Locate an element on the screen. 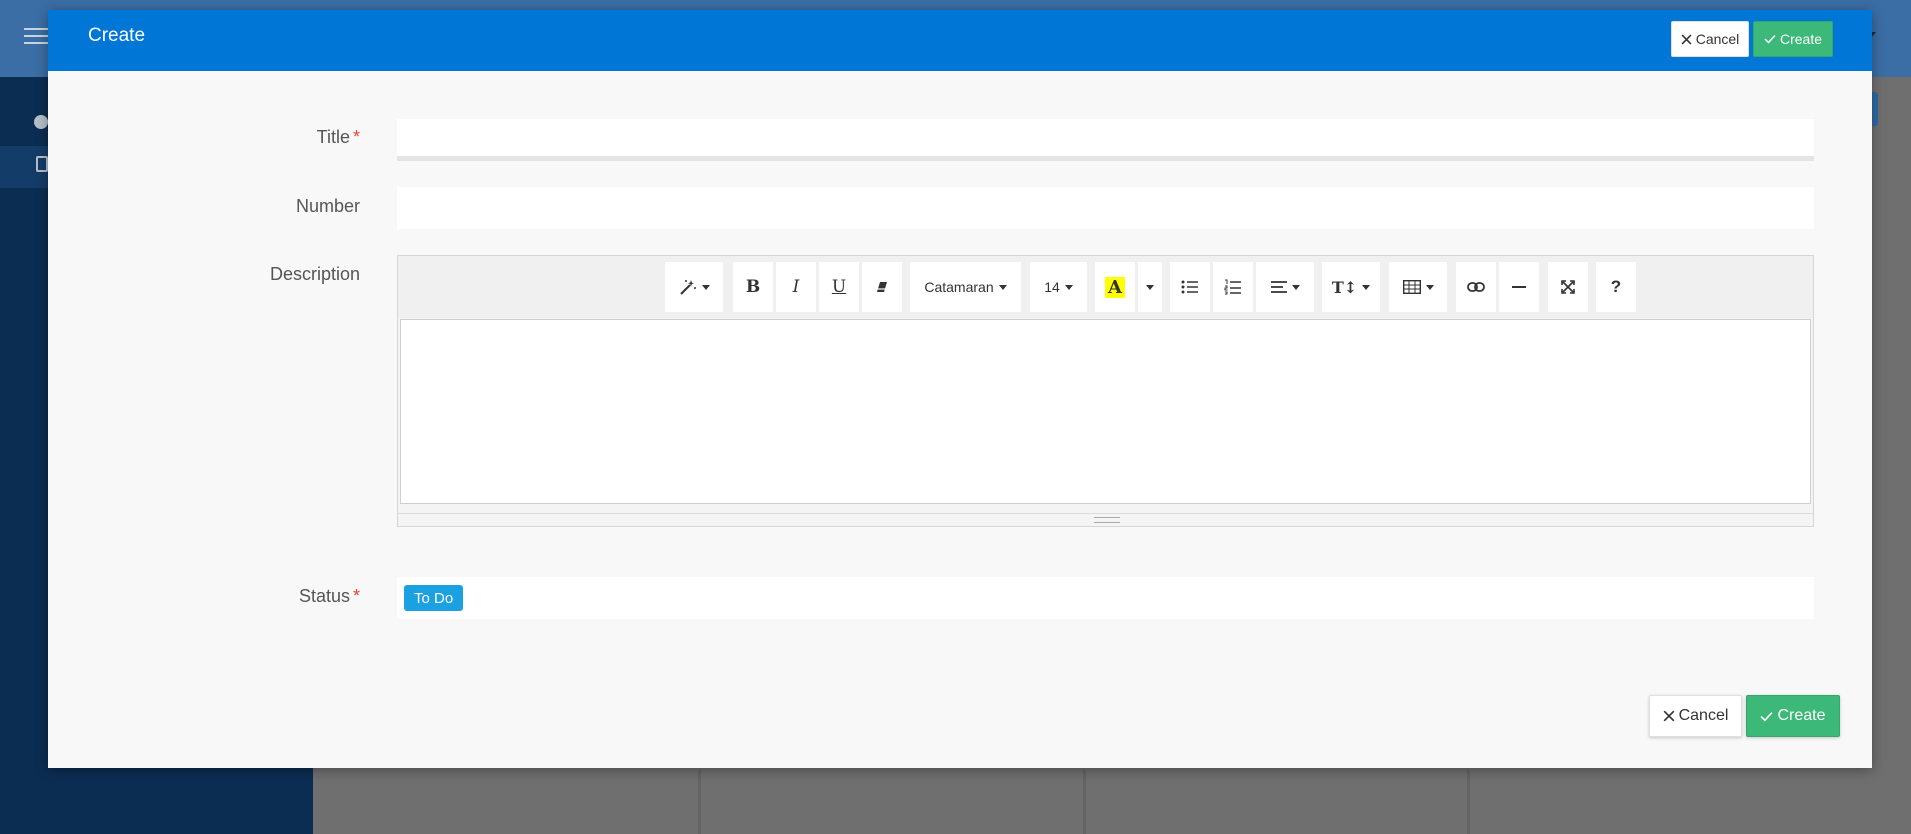 This screenshot has width=1911, height=834. insert-link-button is located at coordinates (1476, 287).